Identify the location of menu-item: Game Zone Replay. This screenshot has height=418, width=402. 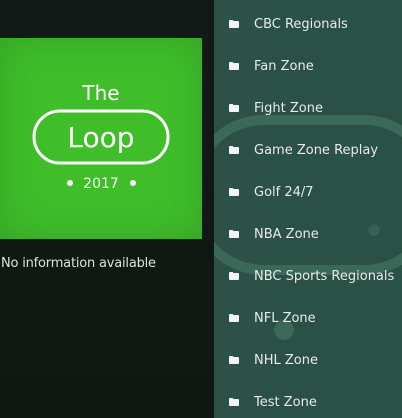
(308, 150).